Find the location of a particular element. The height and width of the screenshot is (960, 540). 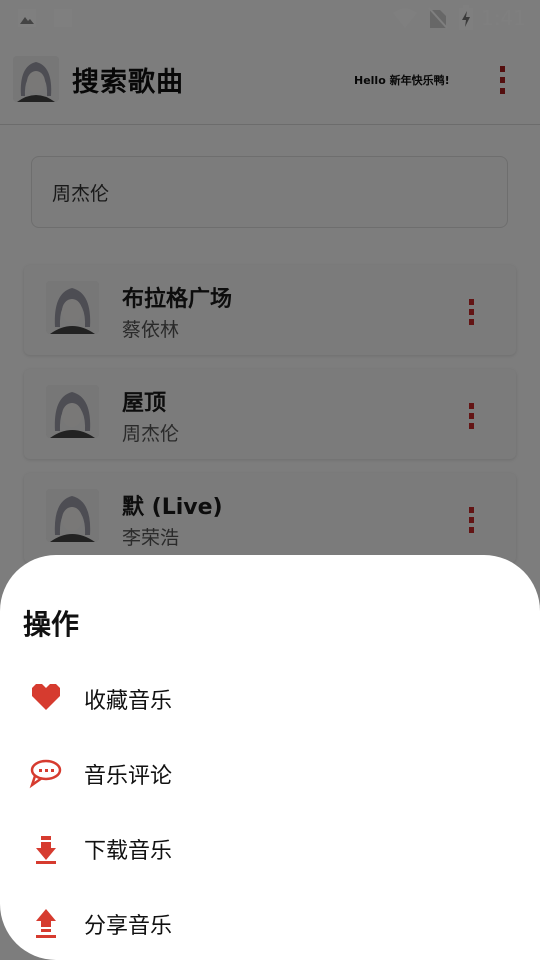

music-comment-label: 音乐评论 is located at coordinates (128, 776).